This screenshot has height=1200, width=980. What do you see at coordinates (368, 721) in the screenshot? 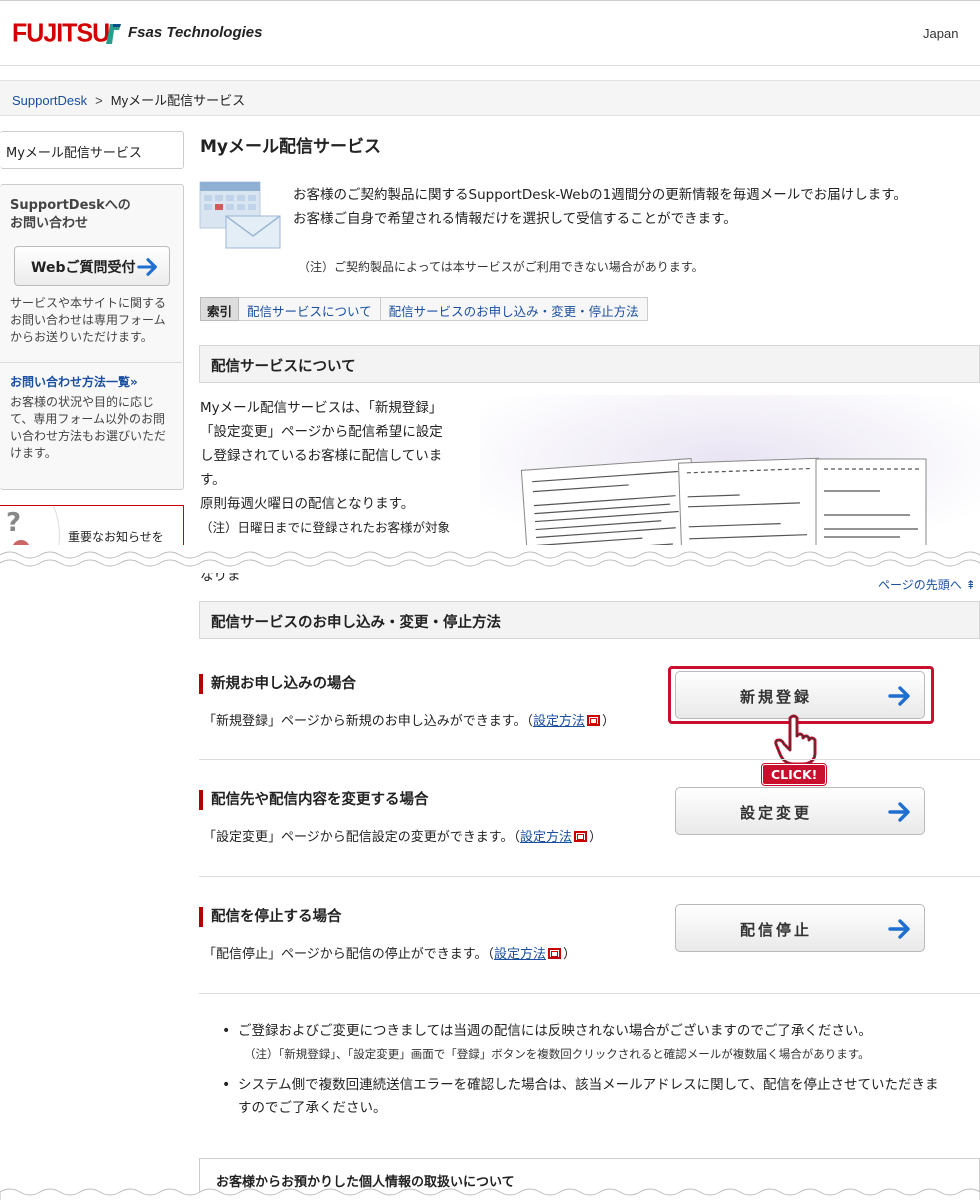
I see `case-desc-text: 「新規登録」ページから新規のお申し込みができます。（` at bounding box center [368, 721].